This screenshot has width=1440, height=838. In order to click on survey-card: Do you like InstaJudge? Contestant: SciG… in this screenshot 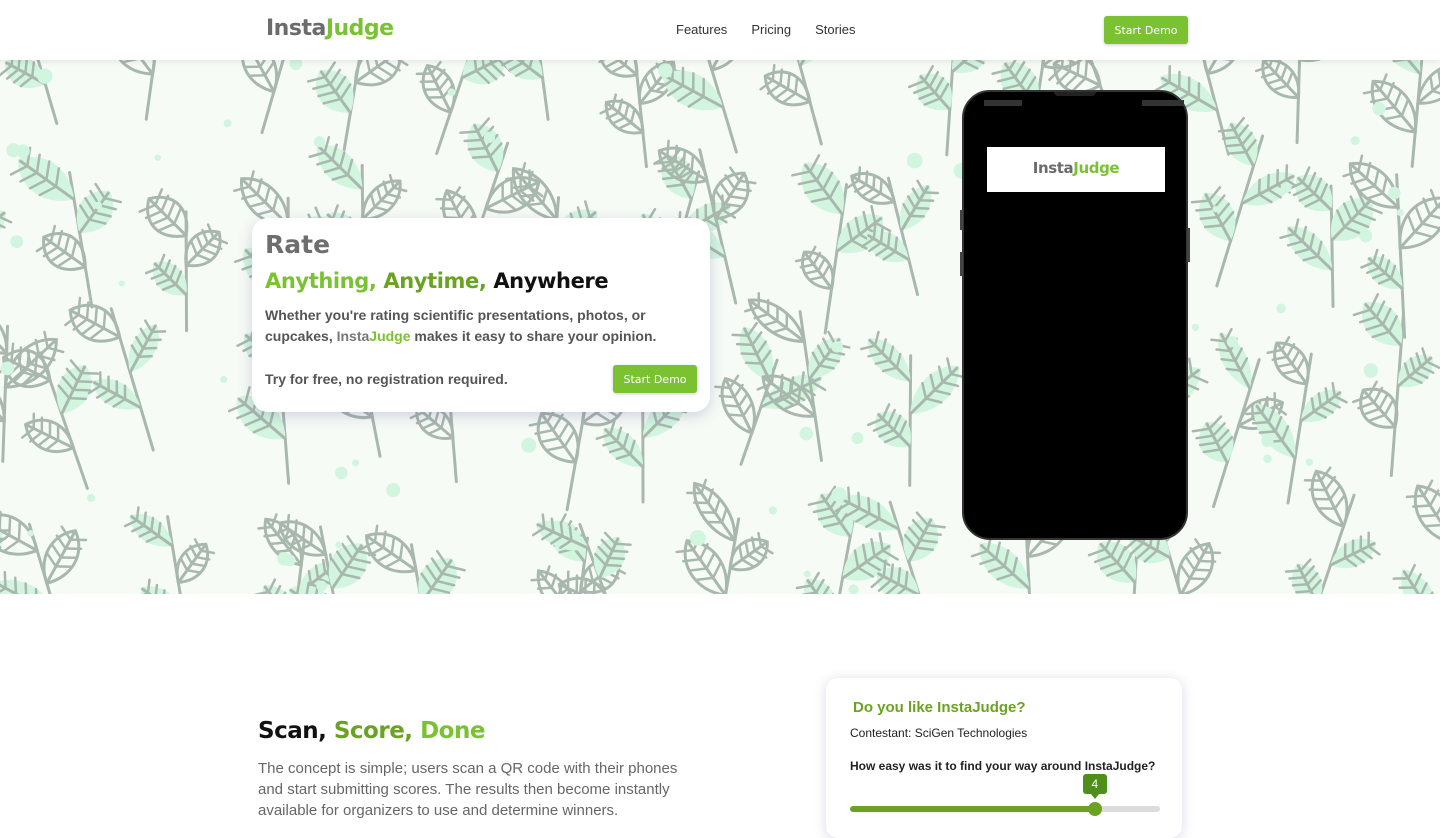, I will do `click(1004, 758)`.